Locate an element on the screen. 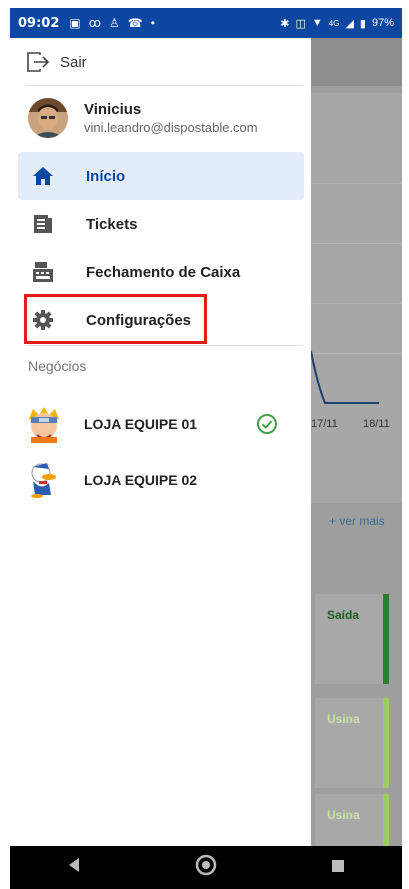 This screenshot has width=409, height=889. user-name: Vinicius is located at coordinates (113, 109).